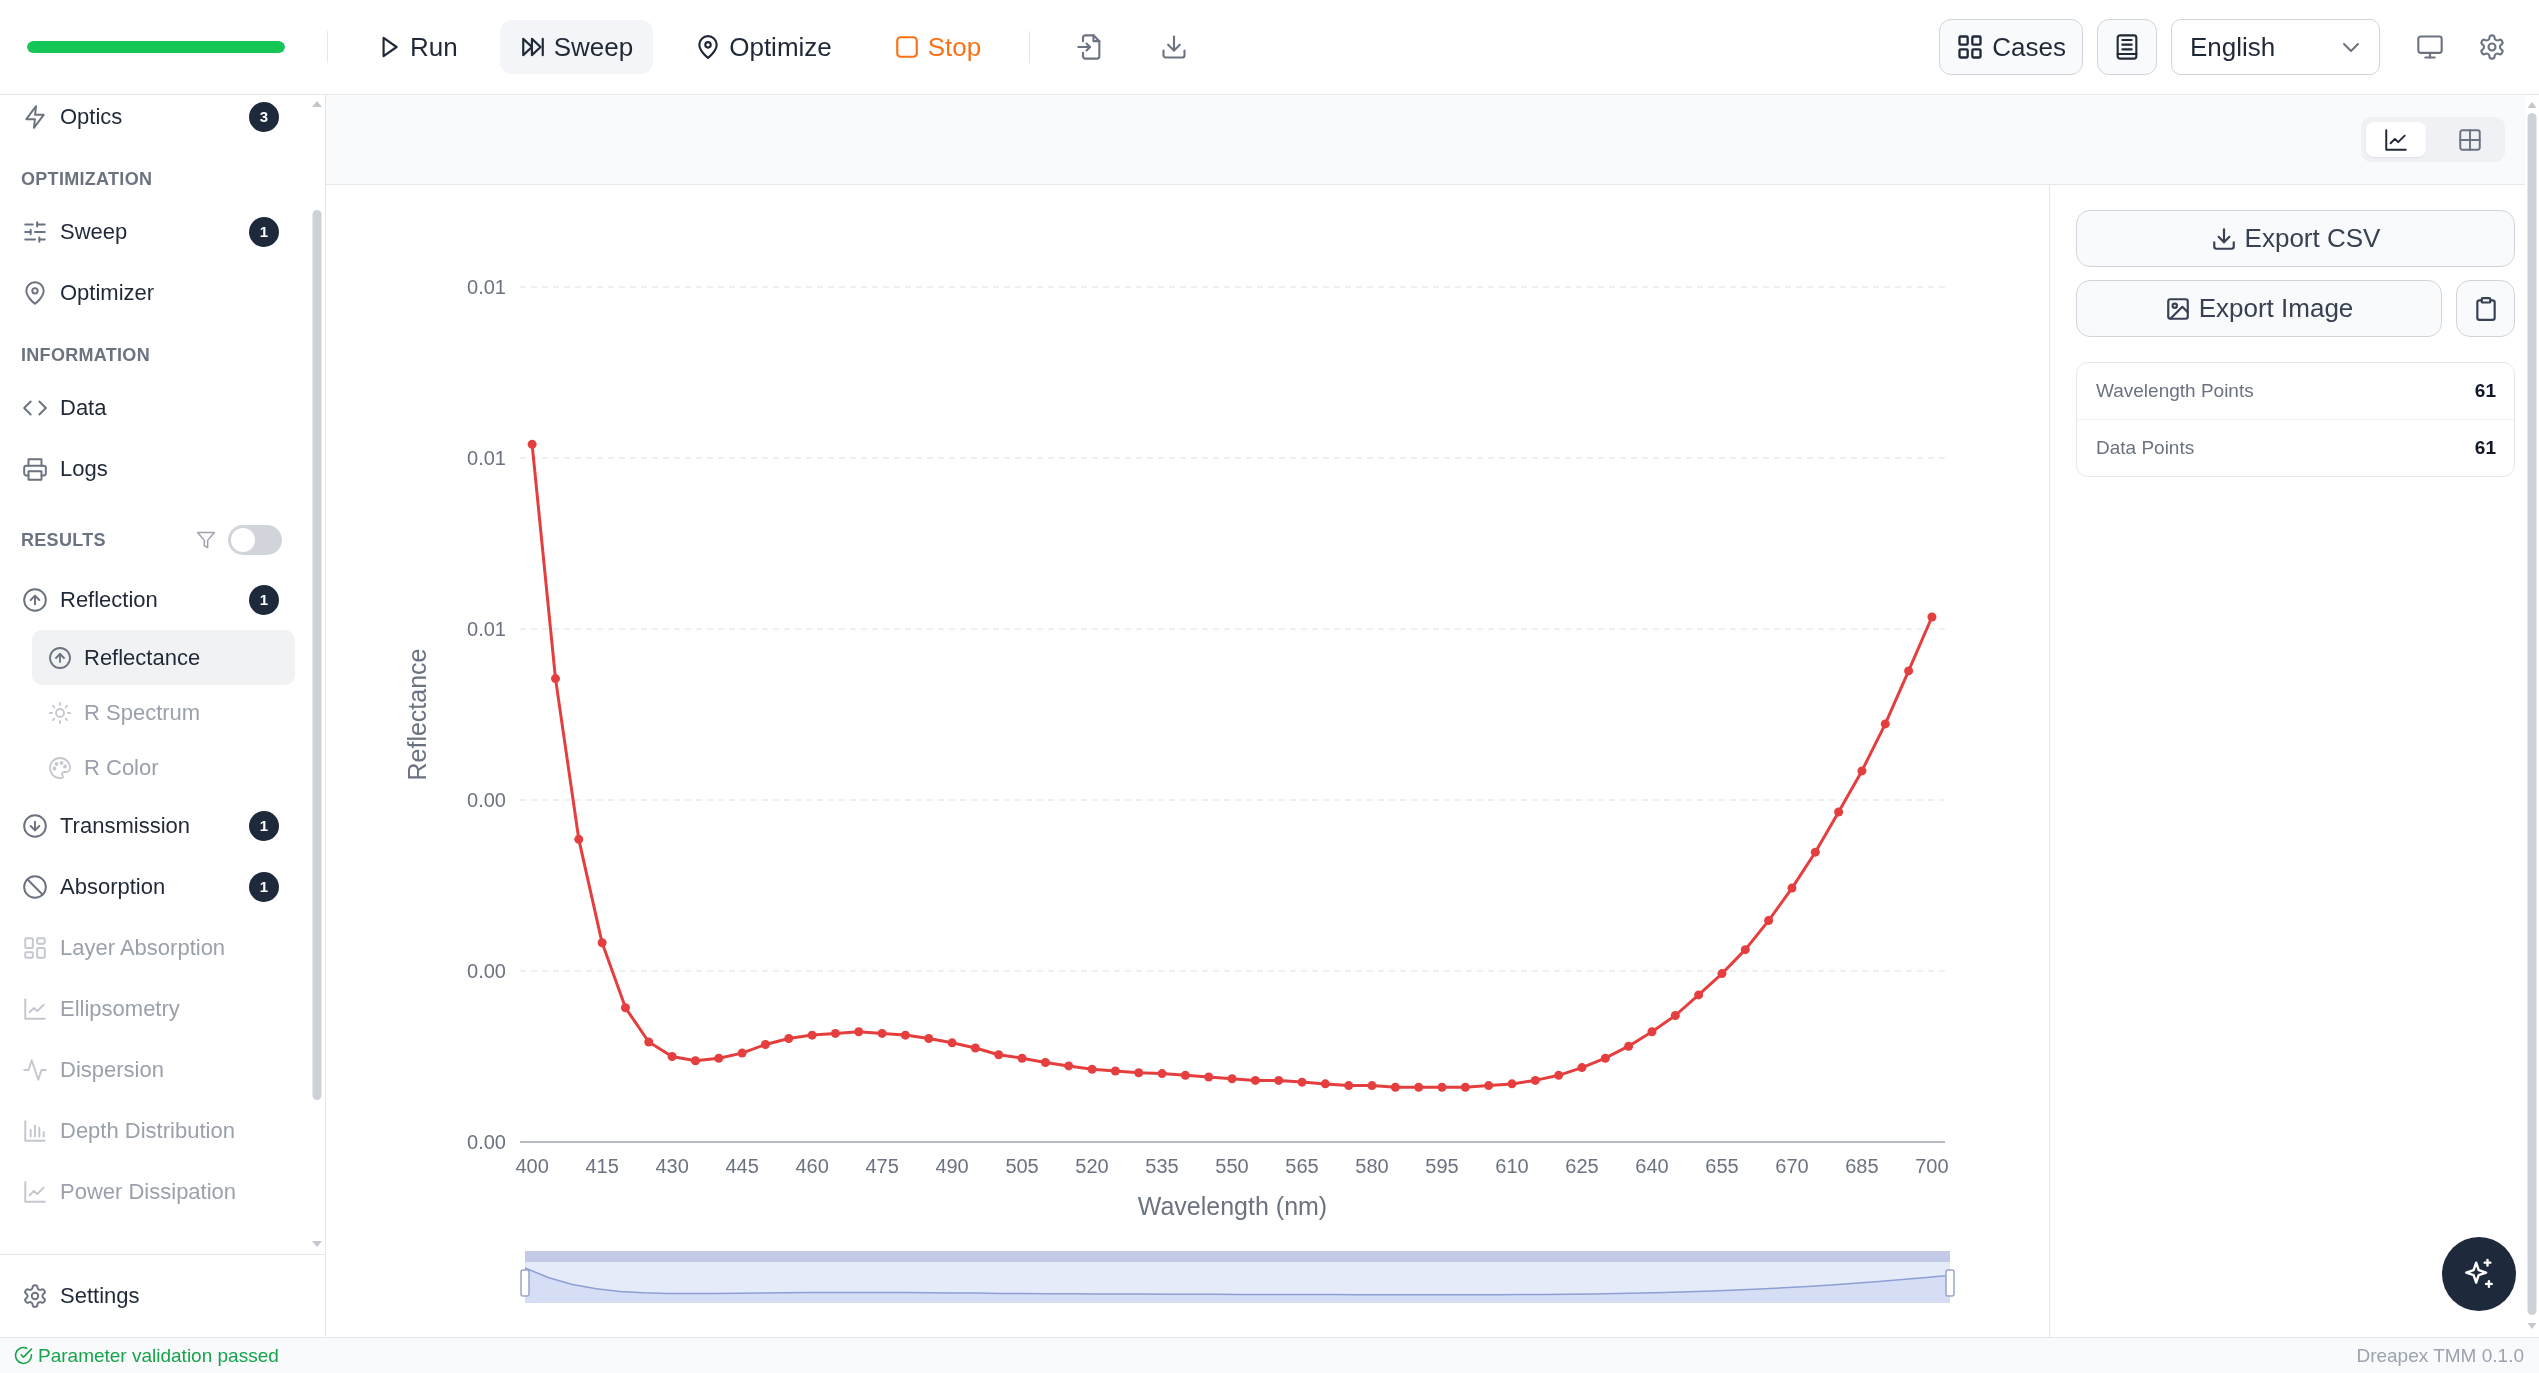 The image size is (2539, 1373). I want to click on axis-tick-label: 415, so click(602, 1166).